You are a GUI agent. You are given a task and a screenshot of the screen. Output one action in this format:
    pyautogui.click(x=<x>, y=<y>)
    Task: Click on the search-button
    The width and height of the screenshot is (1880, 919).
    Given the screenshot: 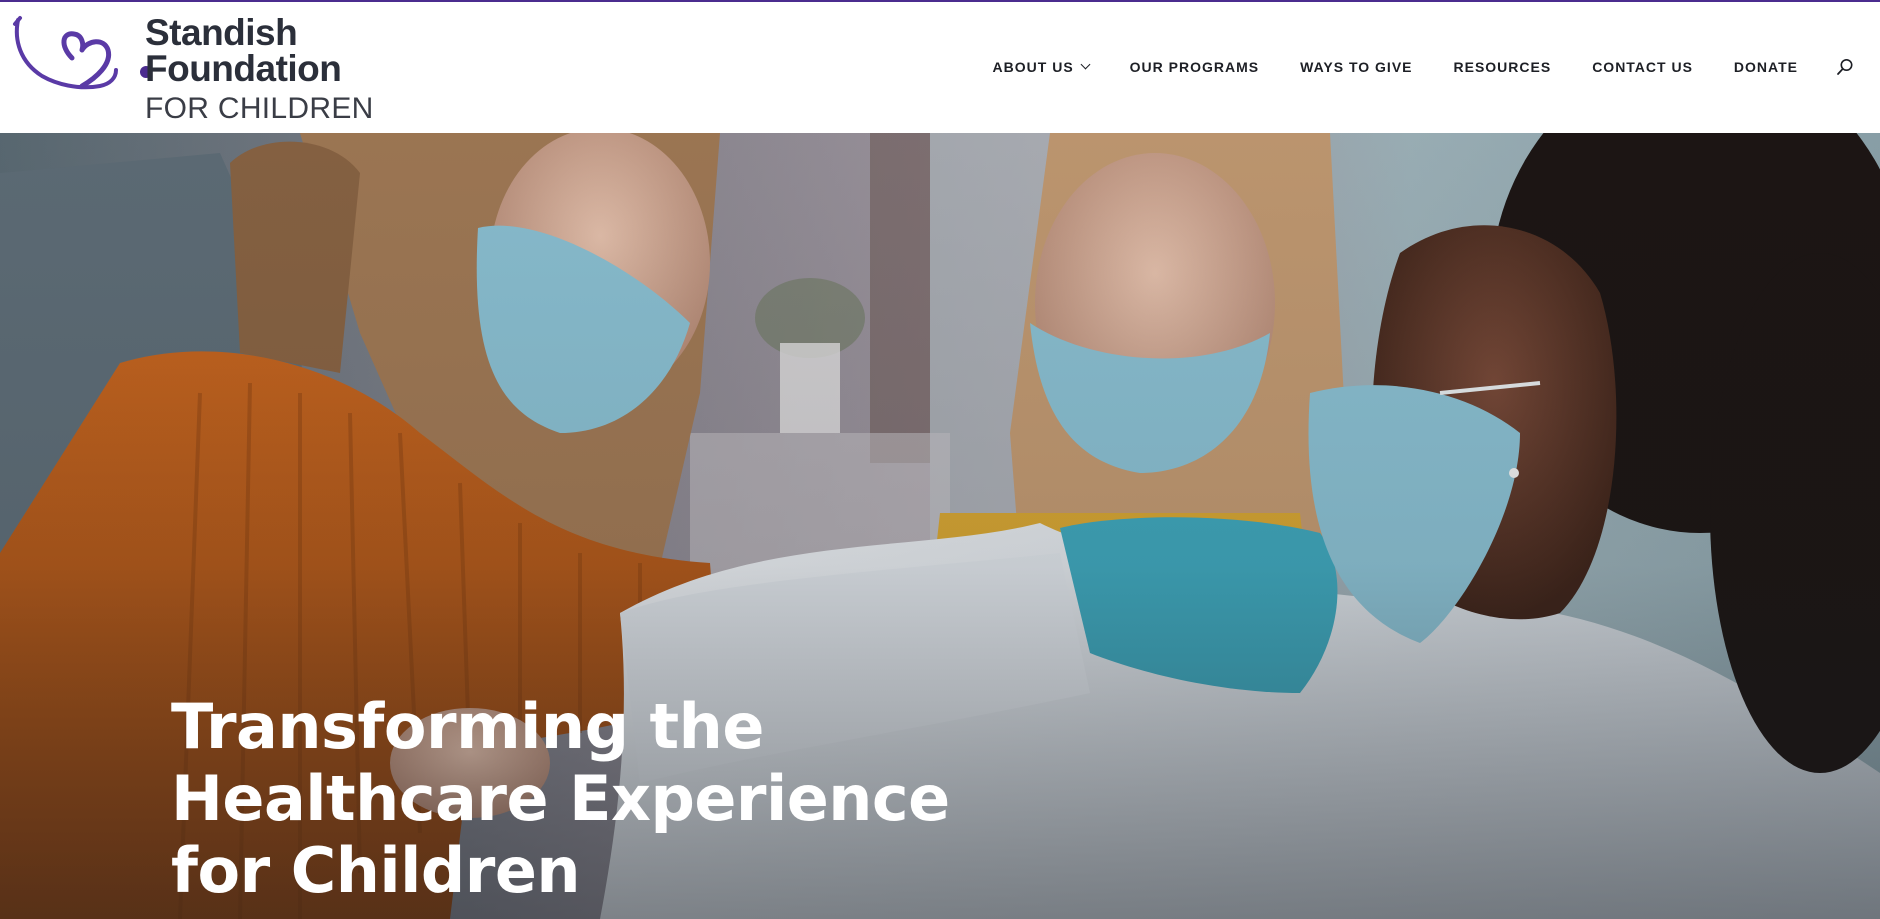 What is the action you would take?
    pyautogui.click(x=1845, y=67)
    